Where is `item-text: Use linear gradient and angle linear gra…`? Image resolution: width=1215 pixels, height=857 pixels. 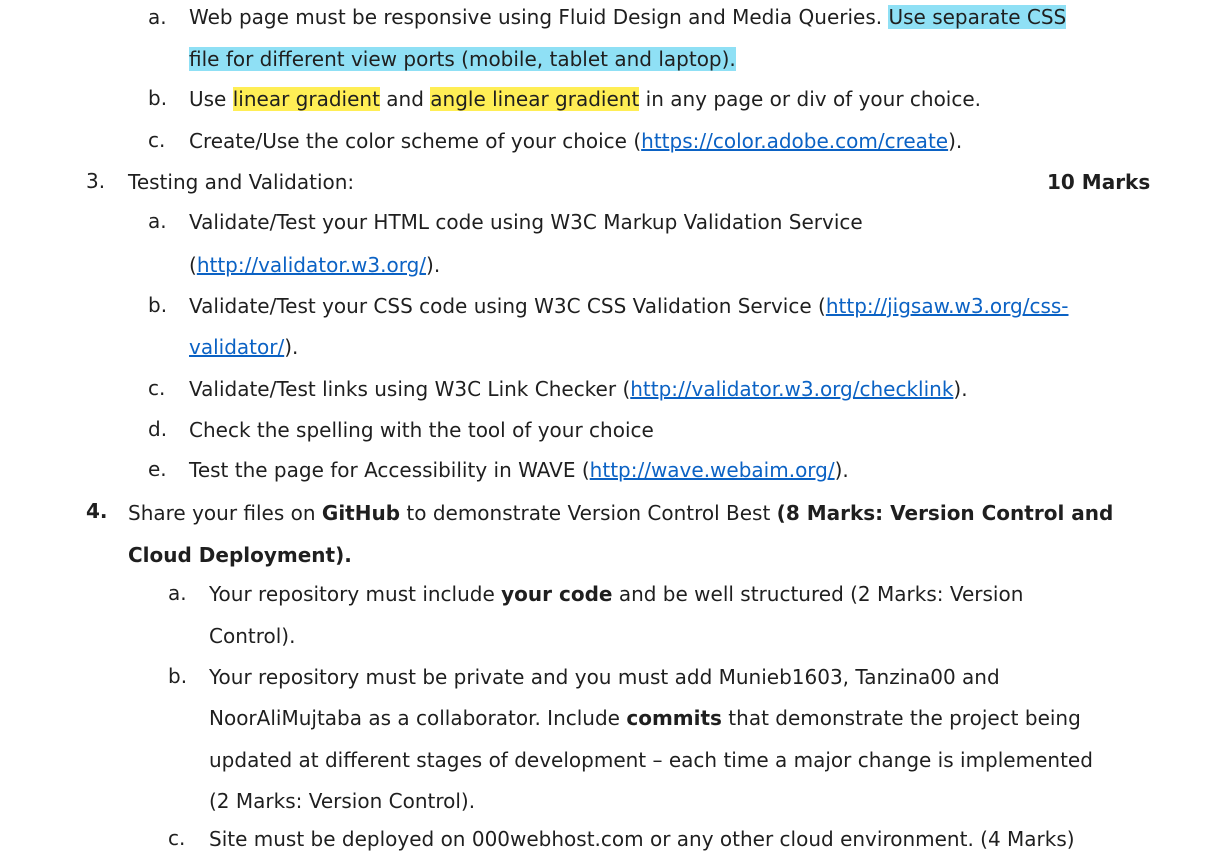
item-text: Use linear gradient and angle linear gra… is located at coordinates (585, 99).